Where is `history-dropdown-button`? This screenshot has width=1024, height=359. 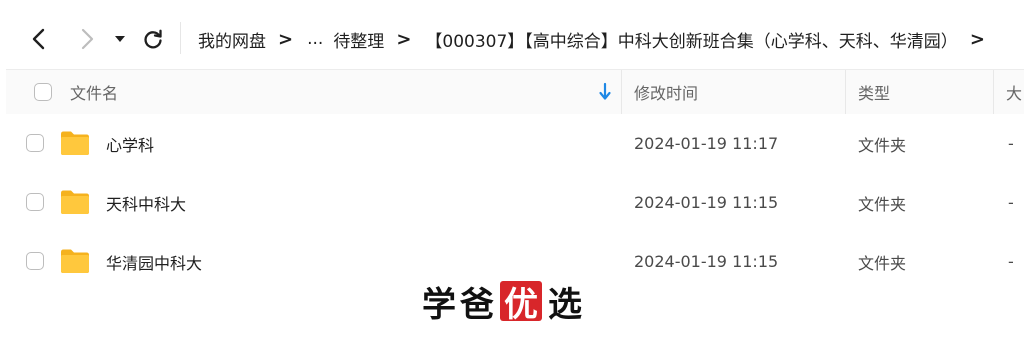
history-dropdown-button is located at coordinates (120, 39).